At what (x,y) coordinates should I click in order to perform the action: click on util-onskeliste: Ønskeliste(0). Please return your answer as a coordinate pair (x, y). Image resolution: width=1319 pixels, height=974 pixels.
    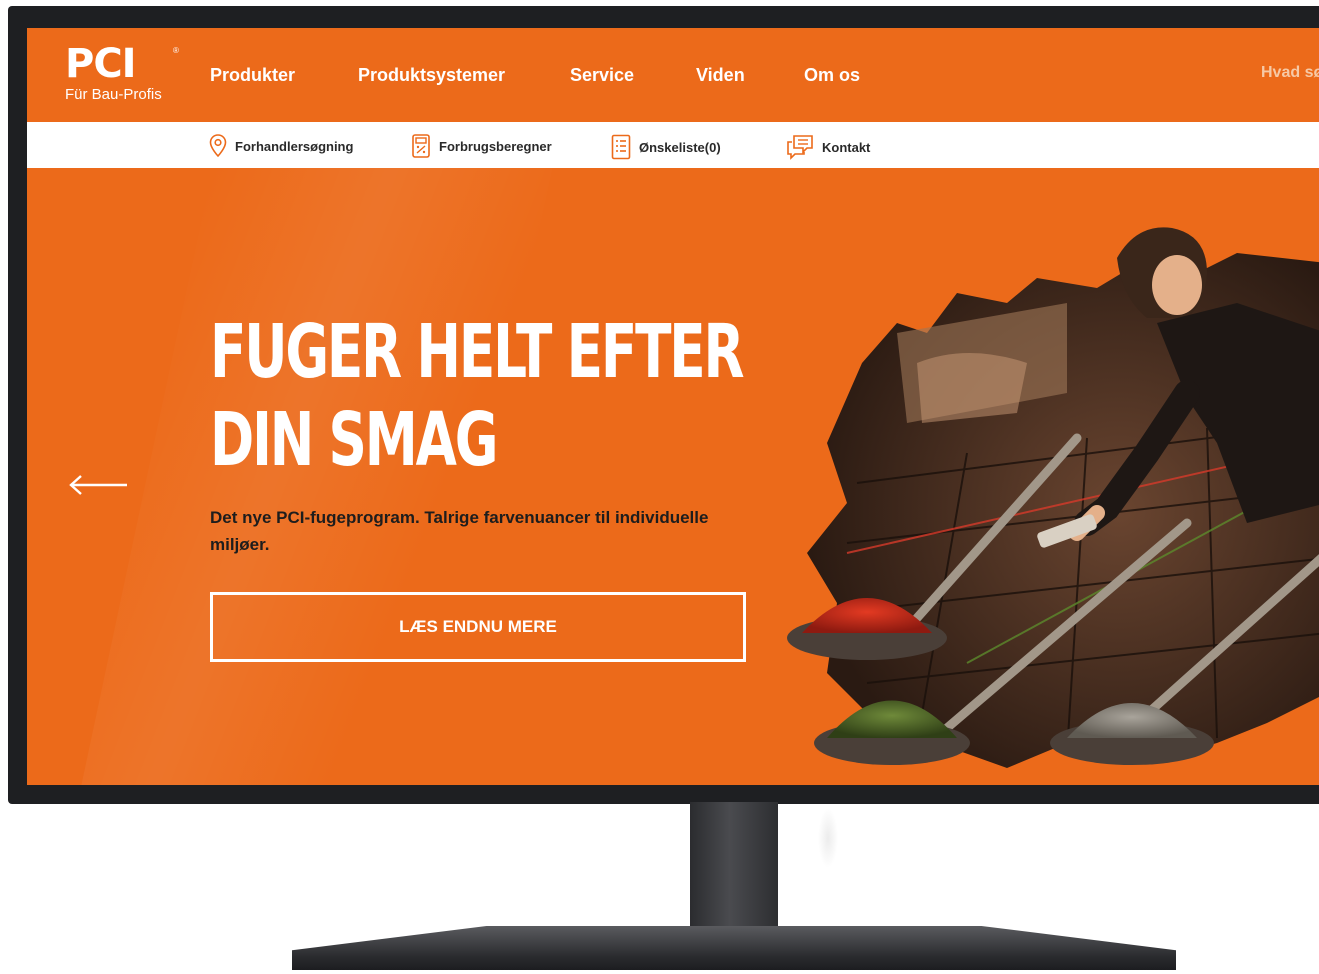
    Looking at the image, I should click on (666, 147).